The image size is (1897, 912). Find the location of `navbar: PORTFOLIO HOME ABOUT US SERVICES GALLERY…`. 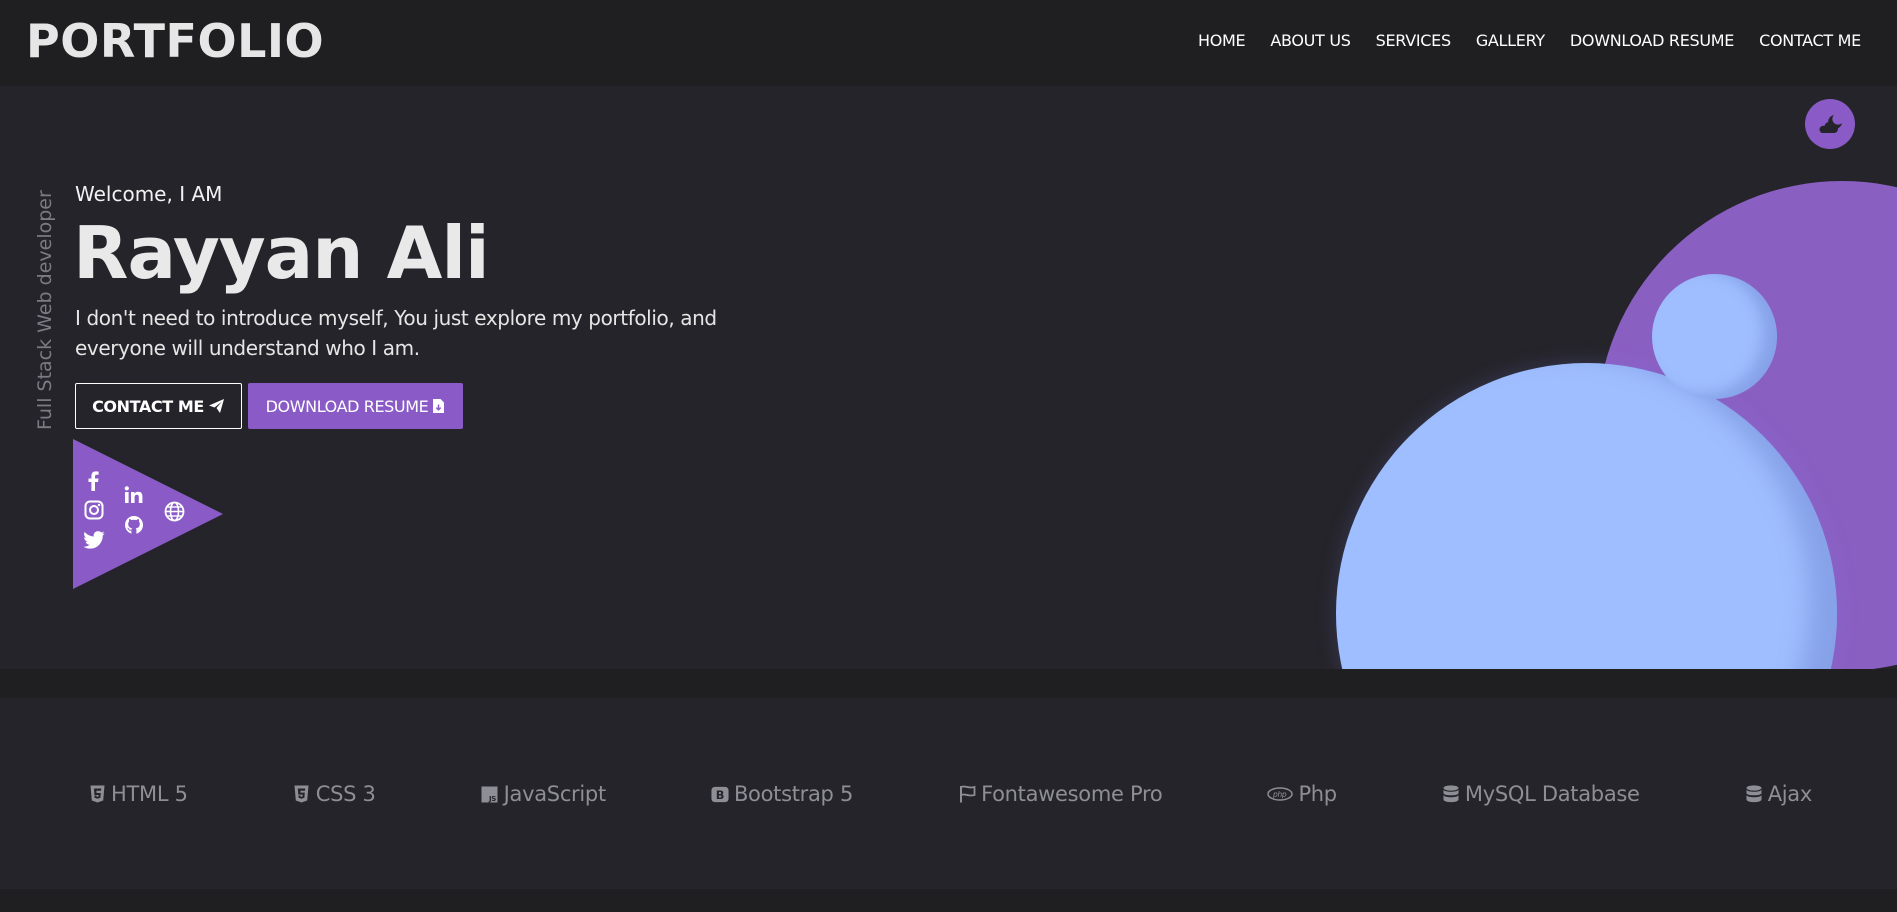

navbar: PORTFOLIO HOME ABOUT US SERVICES GALLERY… is located at coordinates (948, 43).